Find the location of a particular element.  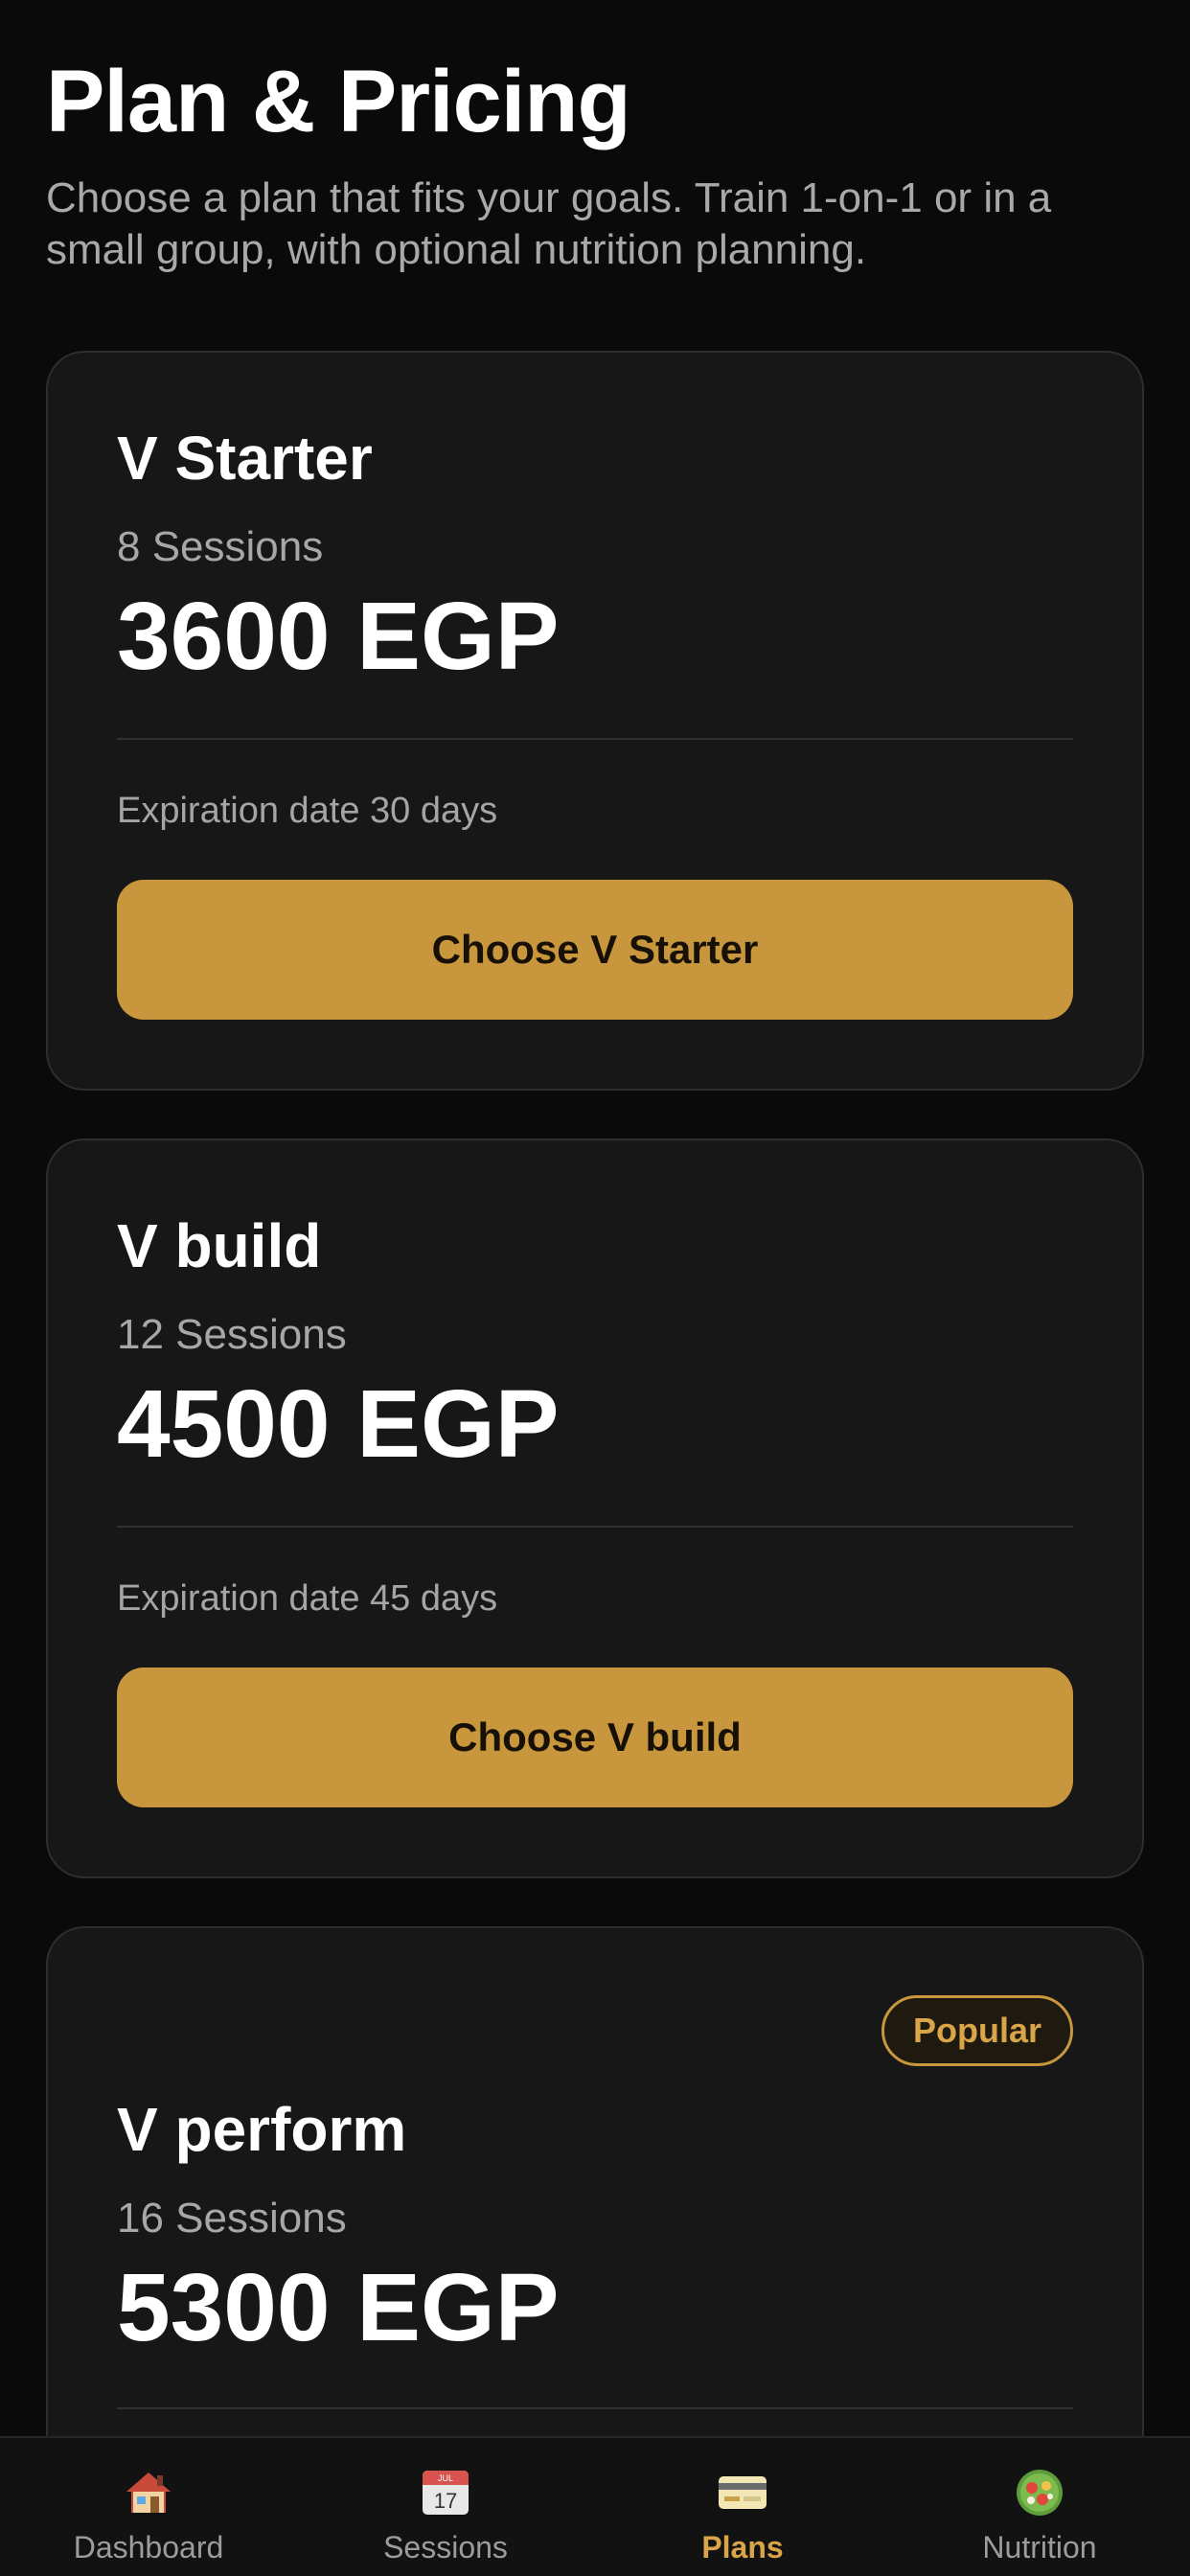

plan-name: V Starter is located at coordinates (245, 458).